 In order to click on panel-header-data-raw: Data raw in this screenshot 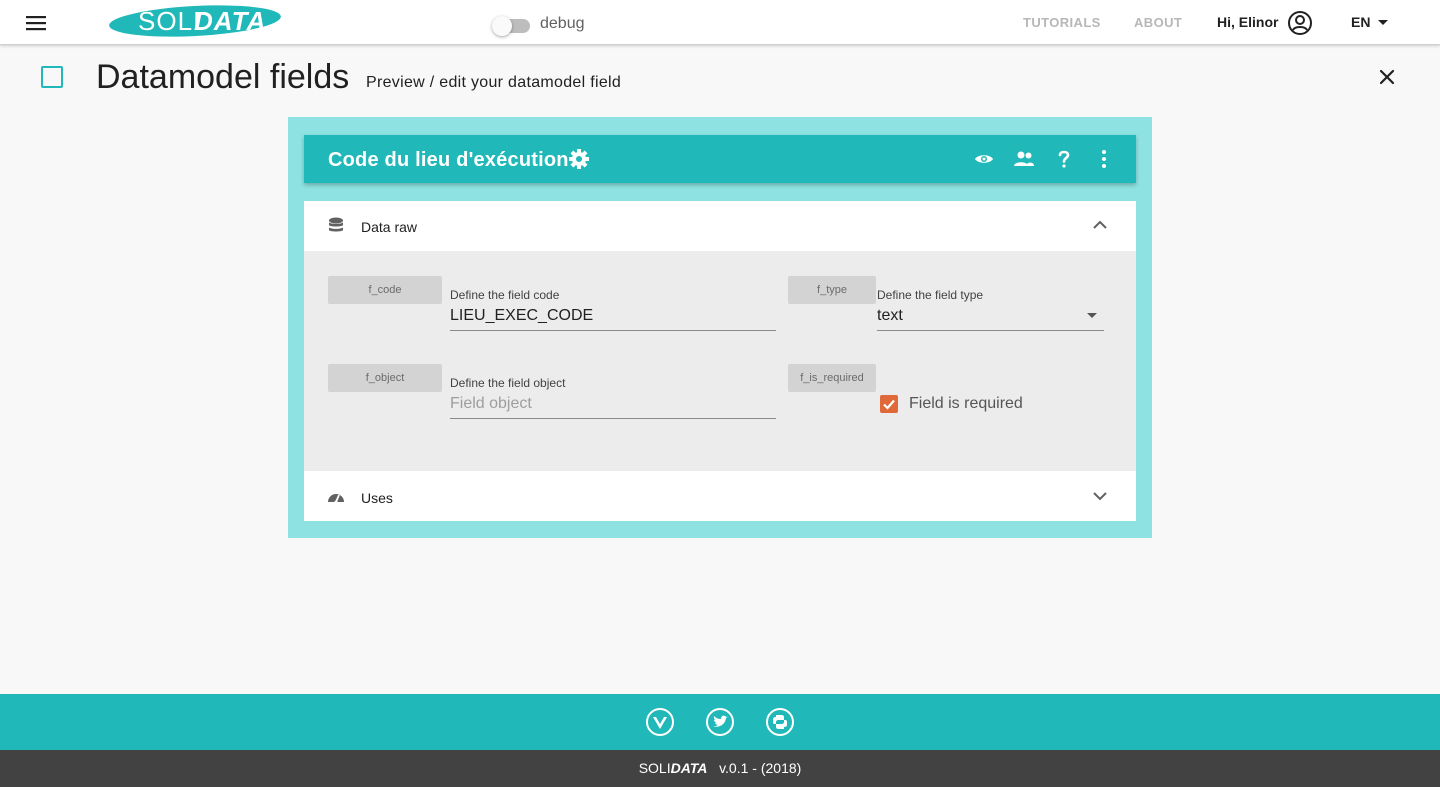, I will do `click(720, 226)`.